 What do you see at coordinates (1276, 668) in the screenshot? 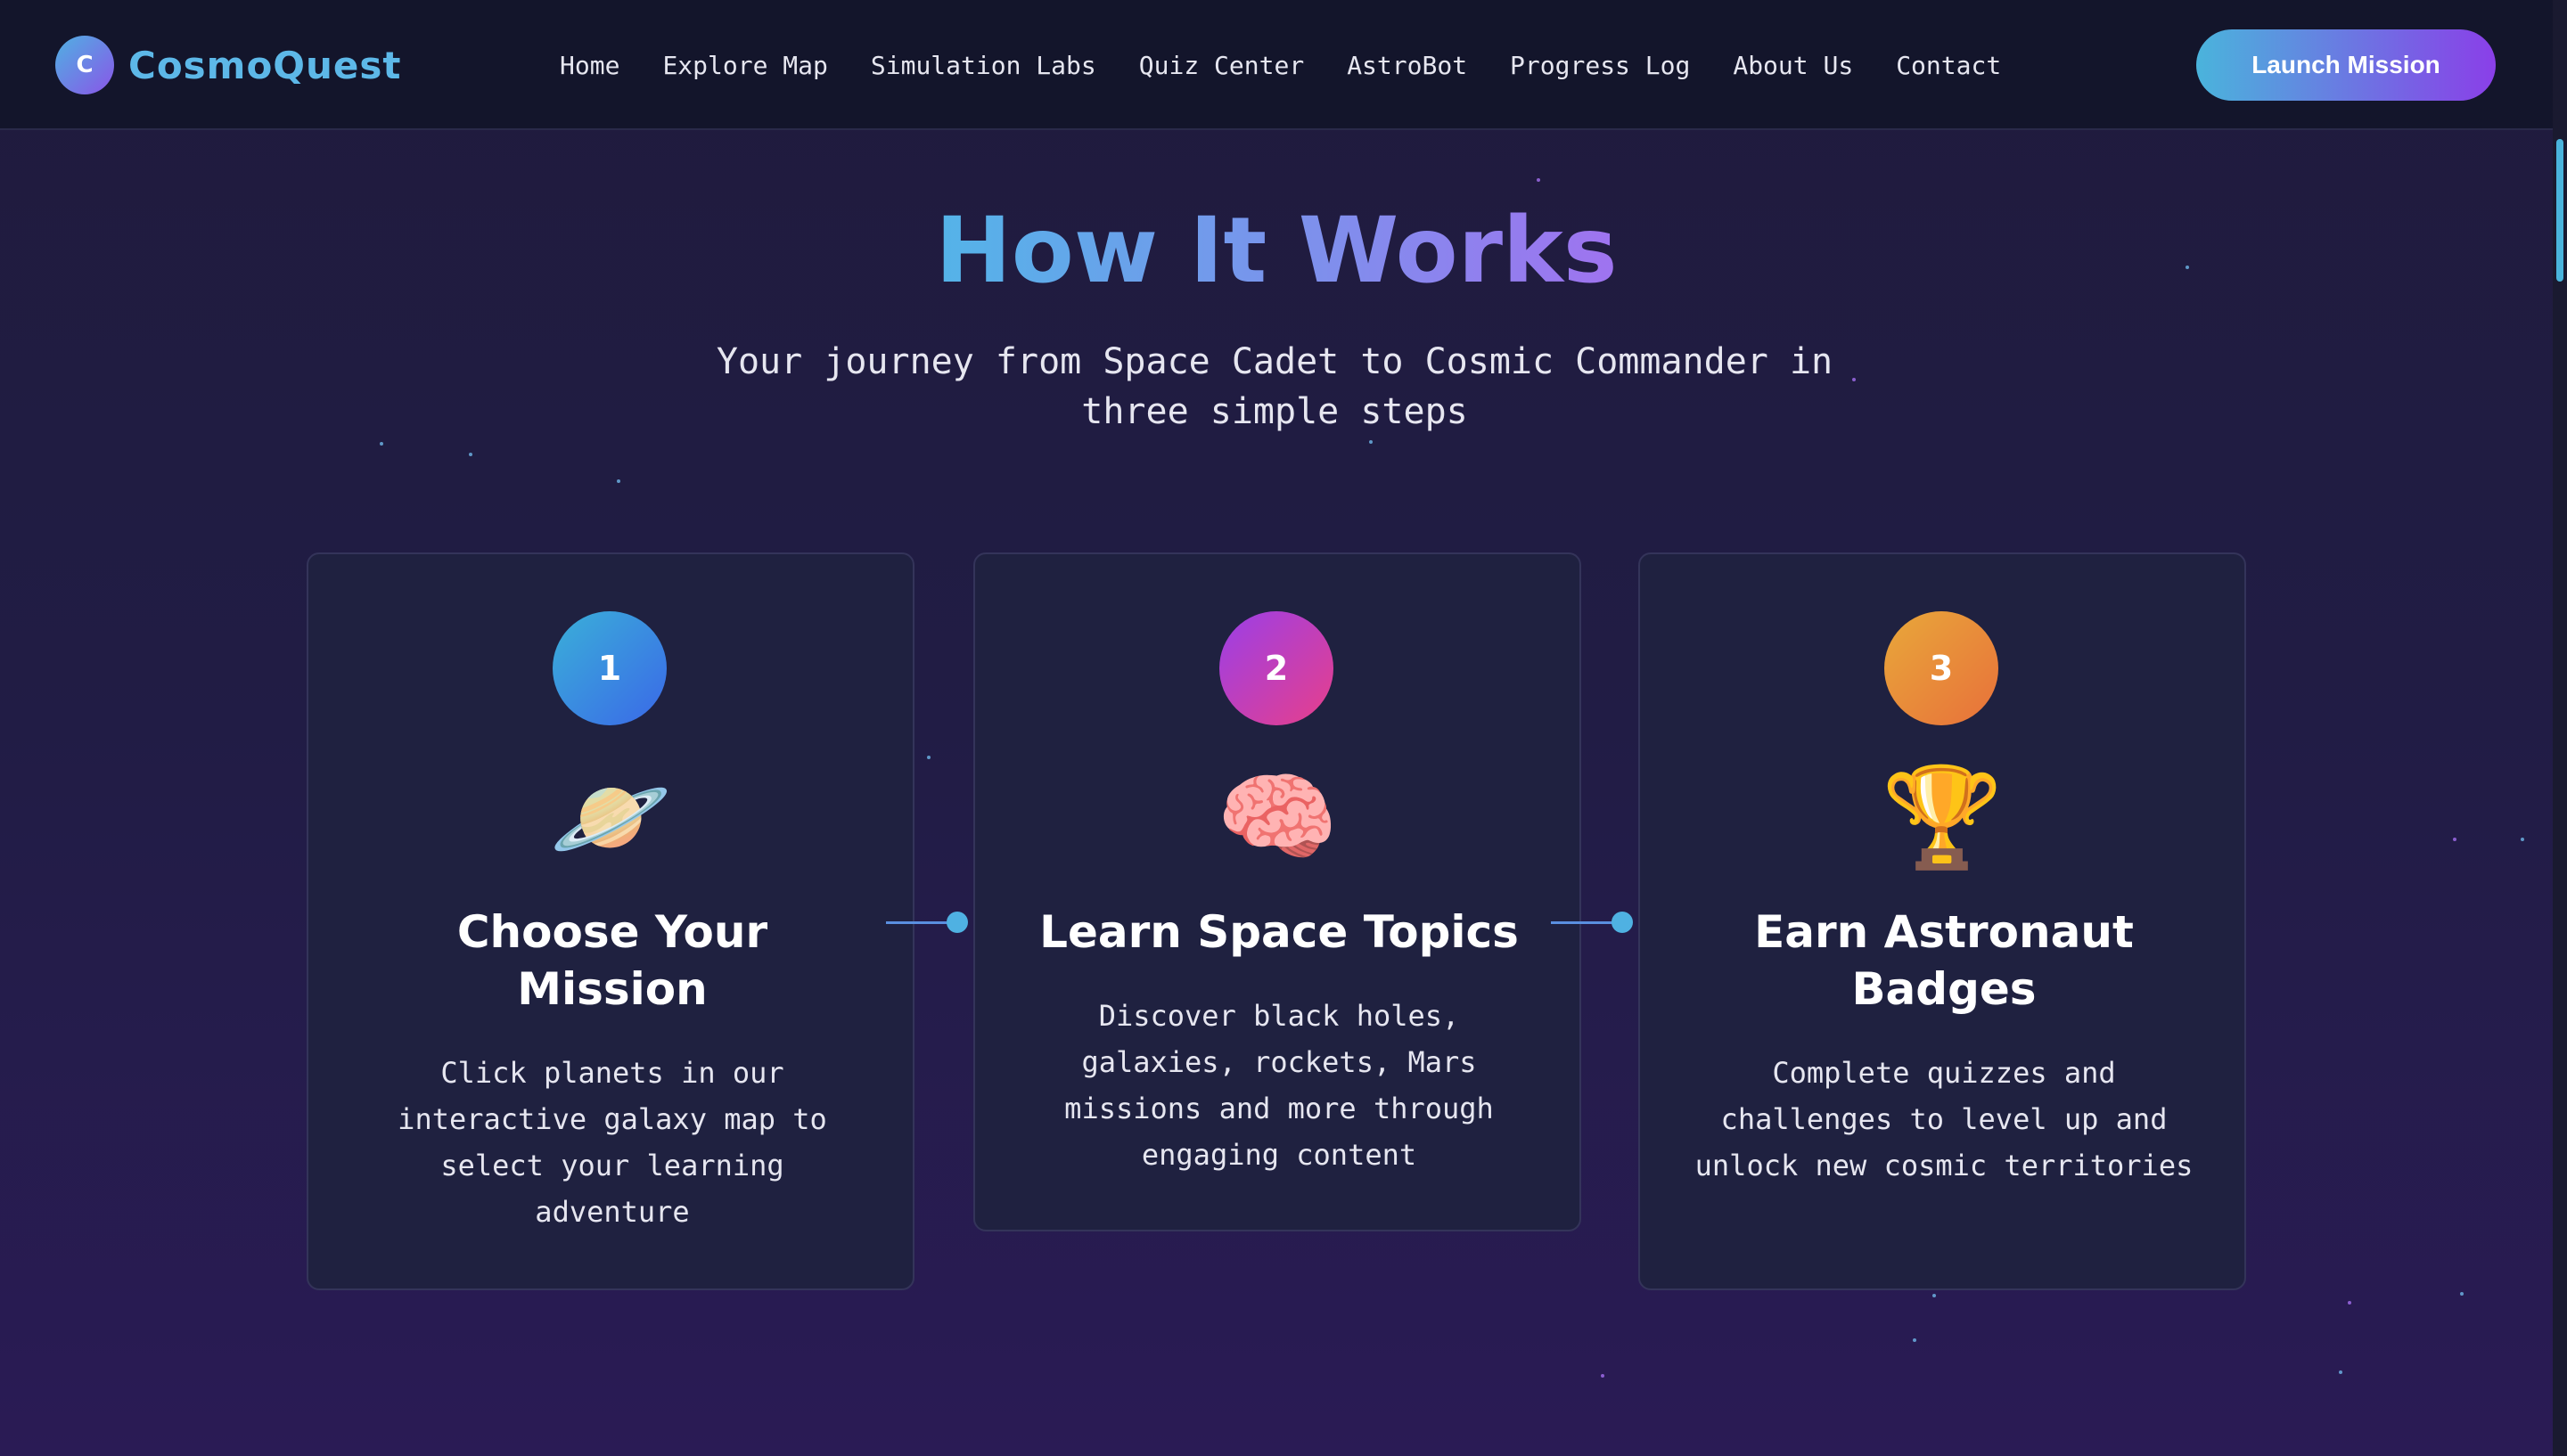
I see `step-number-badge: 2` at bounding box center [1276, 668].